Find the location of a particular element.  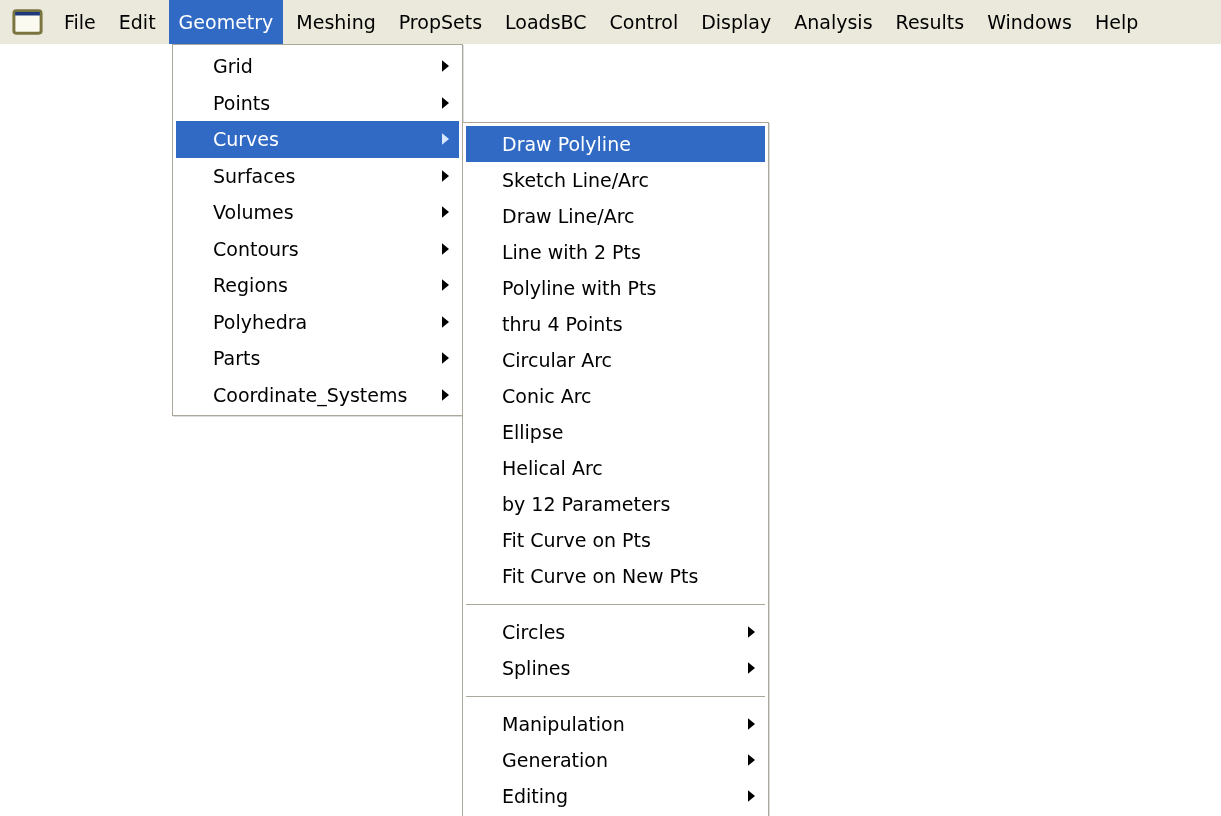

menu-item: Sketch Line/Arc is located at coordinates (615, 180).